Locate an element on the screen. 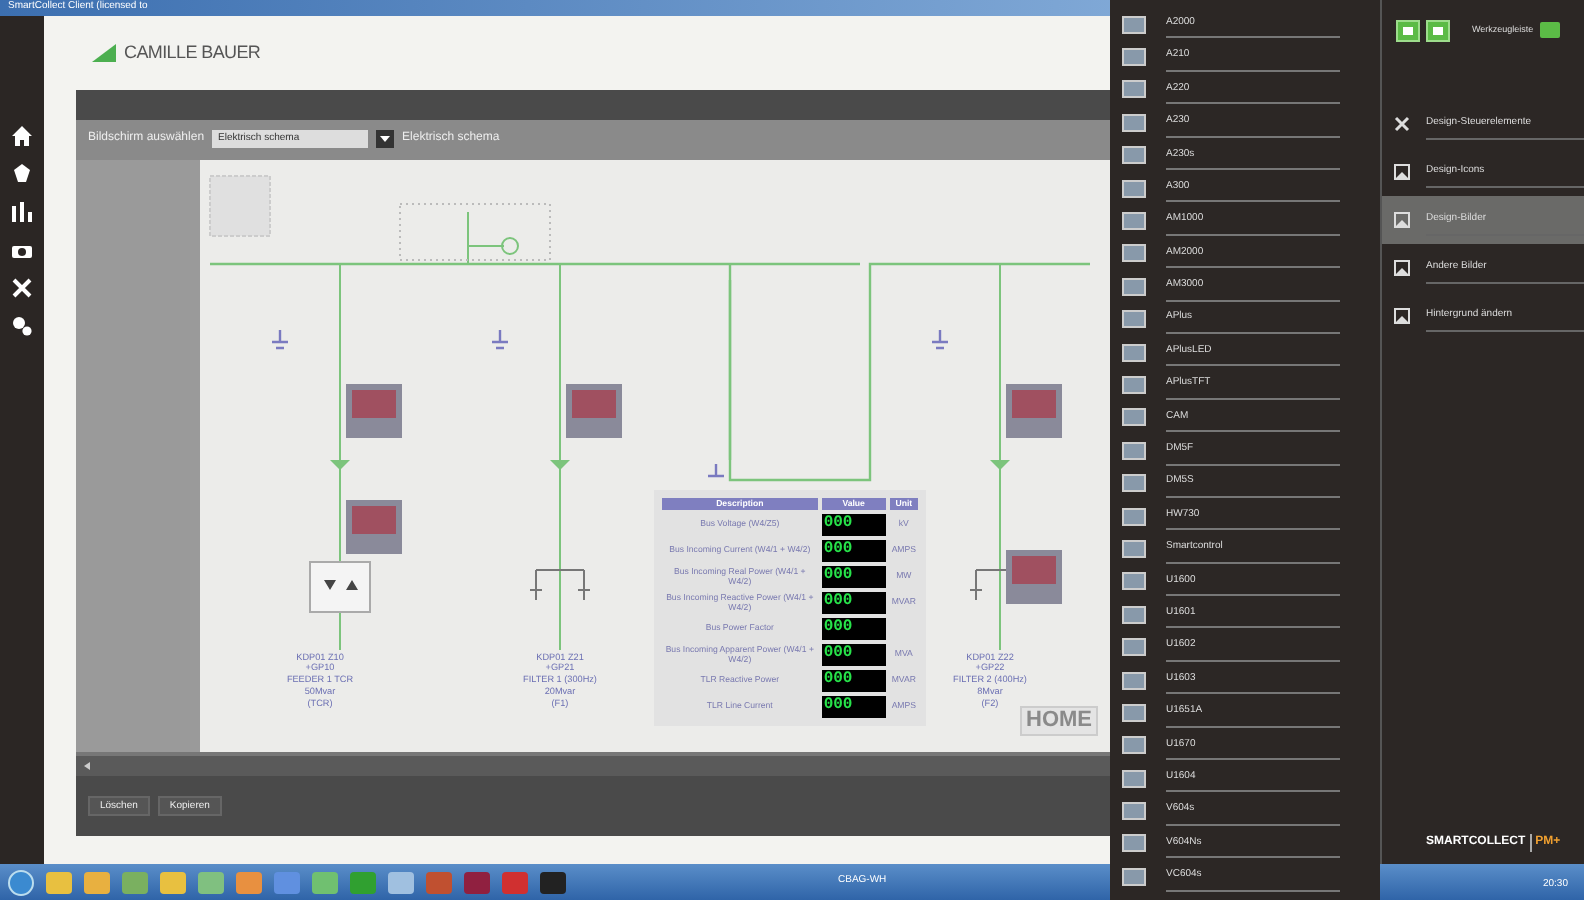  logo-text: CAMILLE BAUER is located at coordinates (192, 52).